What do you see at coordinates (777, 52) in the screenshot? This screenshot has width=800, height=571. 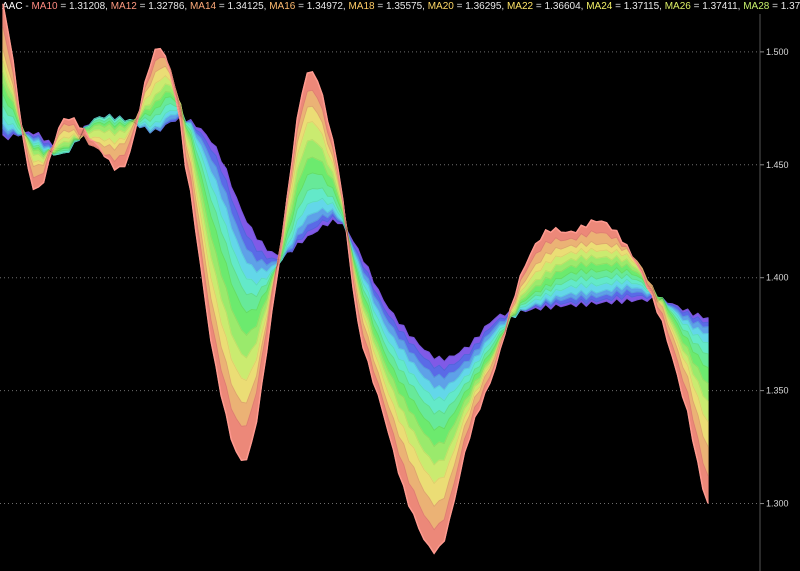 I see `y-tick-label: 1.500` at bounding box center [777, 52].